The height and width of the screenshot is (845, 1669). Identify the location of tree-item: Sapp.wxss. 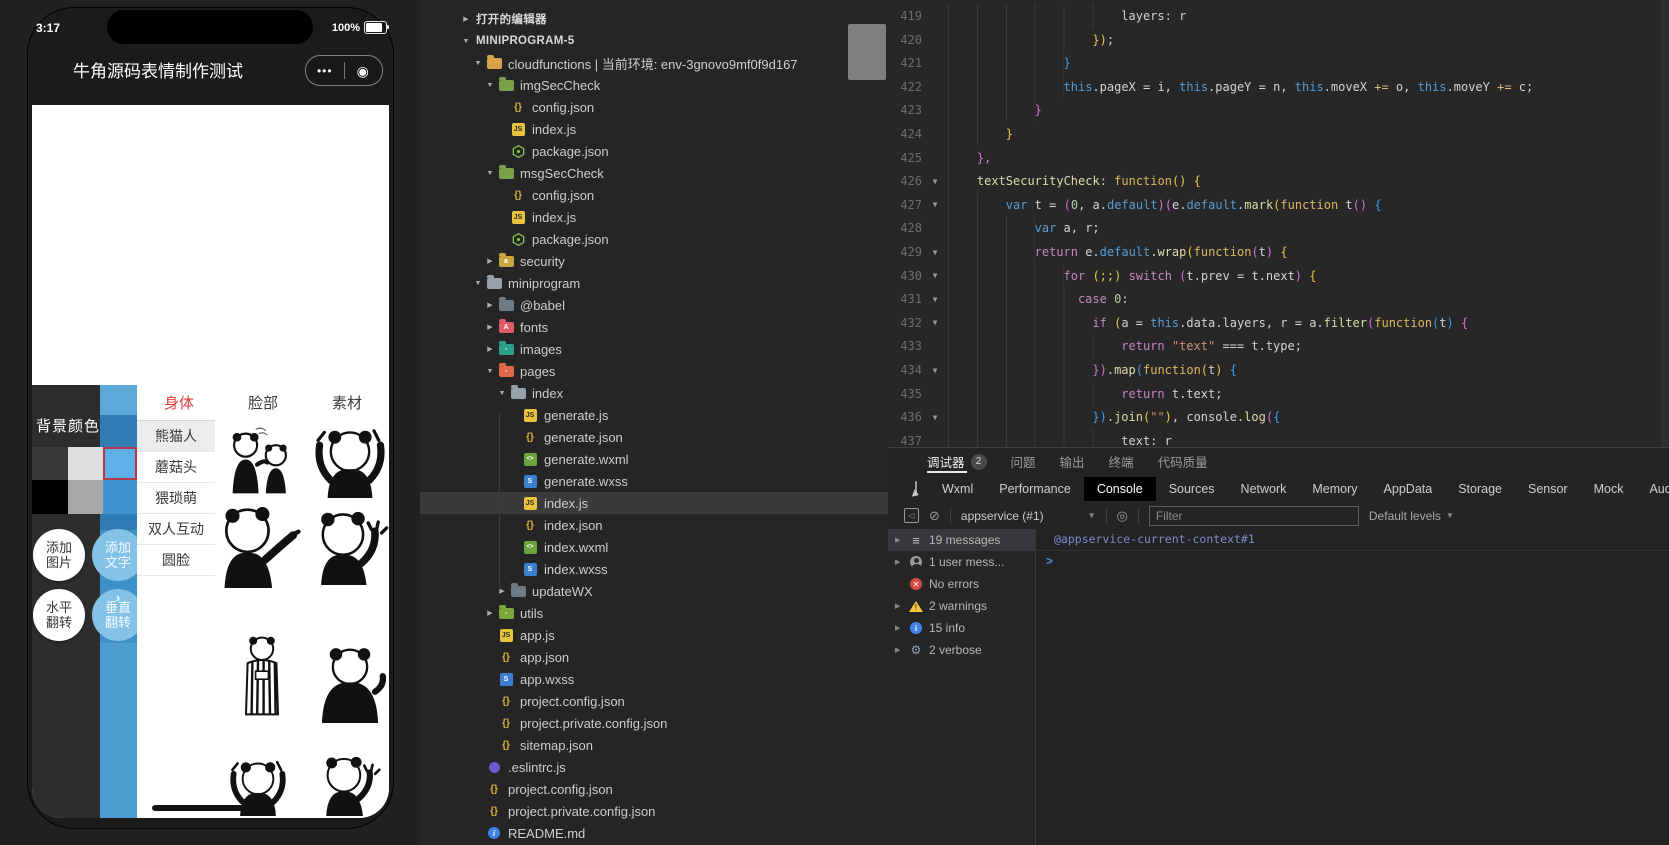
(654, 679).